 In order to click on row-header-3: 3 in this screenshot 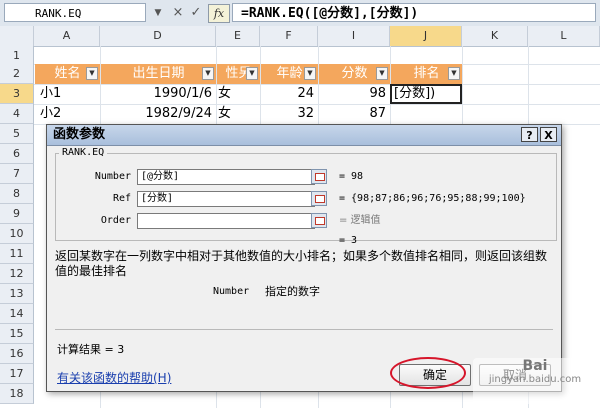, I will do `click(17, 94)`.